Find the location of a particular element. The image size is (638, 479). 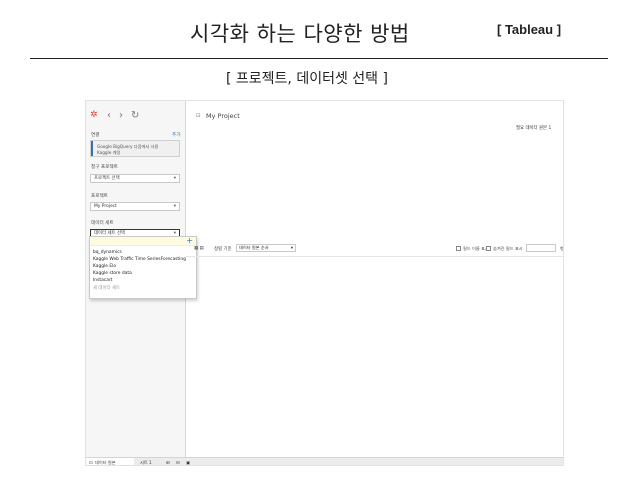

project-select: My Project ▾ is located at coordinates (135, 206).